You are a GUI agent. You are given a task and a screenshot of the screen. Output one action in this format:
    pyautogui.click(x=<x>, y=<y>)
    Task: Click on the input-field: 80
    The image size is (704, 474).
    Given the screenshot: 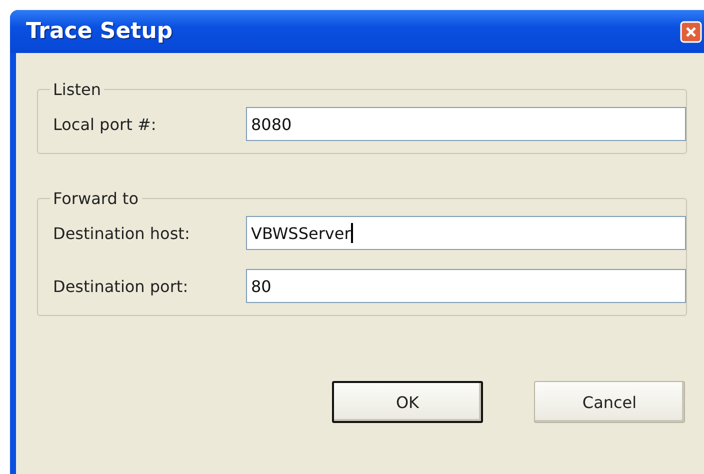 What is the action you would take?
    pyautogui.click(x=466, y=286)
    